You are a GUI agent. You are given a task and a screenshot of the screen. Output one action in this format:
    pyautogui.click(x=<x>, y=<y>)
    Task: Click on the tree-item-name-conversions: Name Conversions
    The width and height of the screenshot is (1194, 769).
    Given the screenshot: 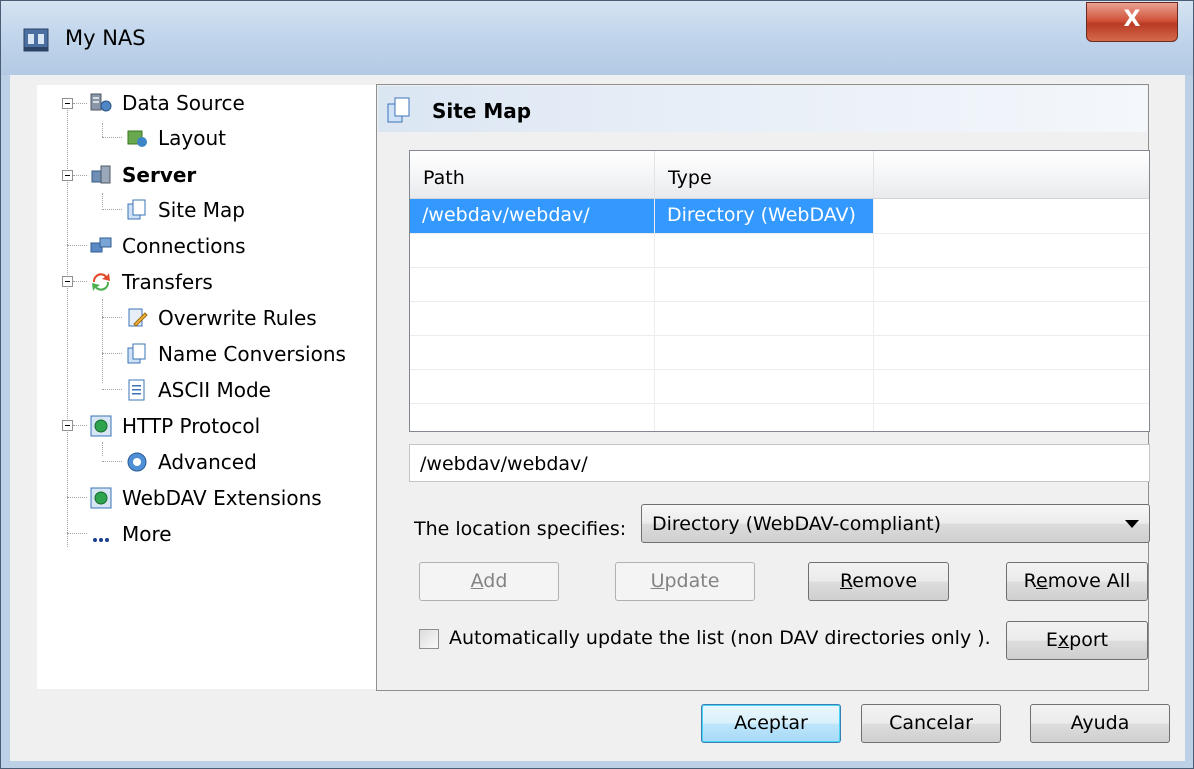 What is the action you would take?
    pyautogui.click(x=235, y=354)
    